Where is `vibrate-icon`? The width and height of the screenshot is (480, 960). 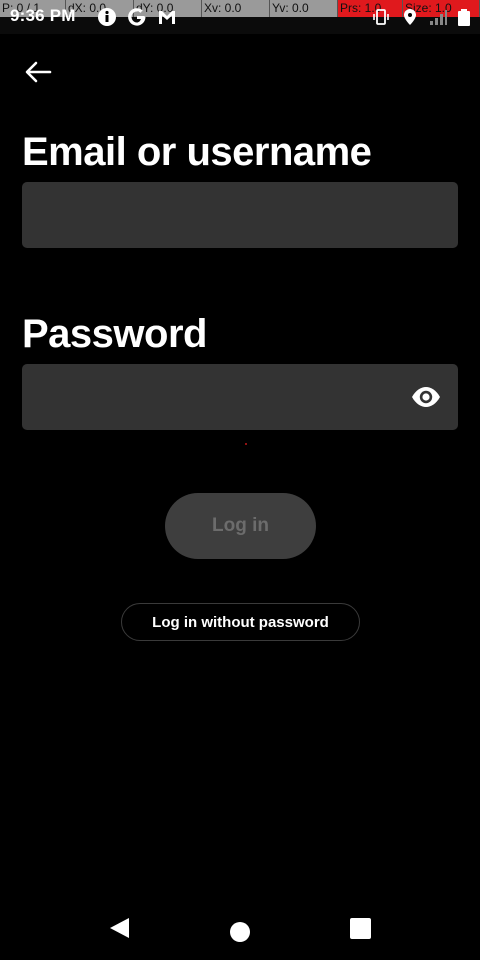 vibrate-icon is located at coordinates (381, 17).